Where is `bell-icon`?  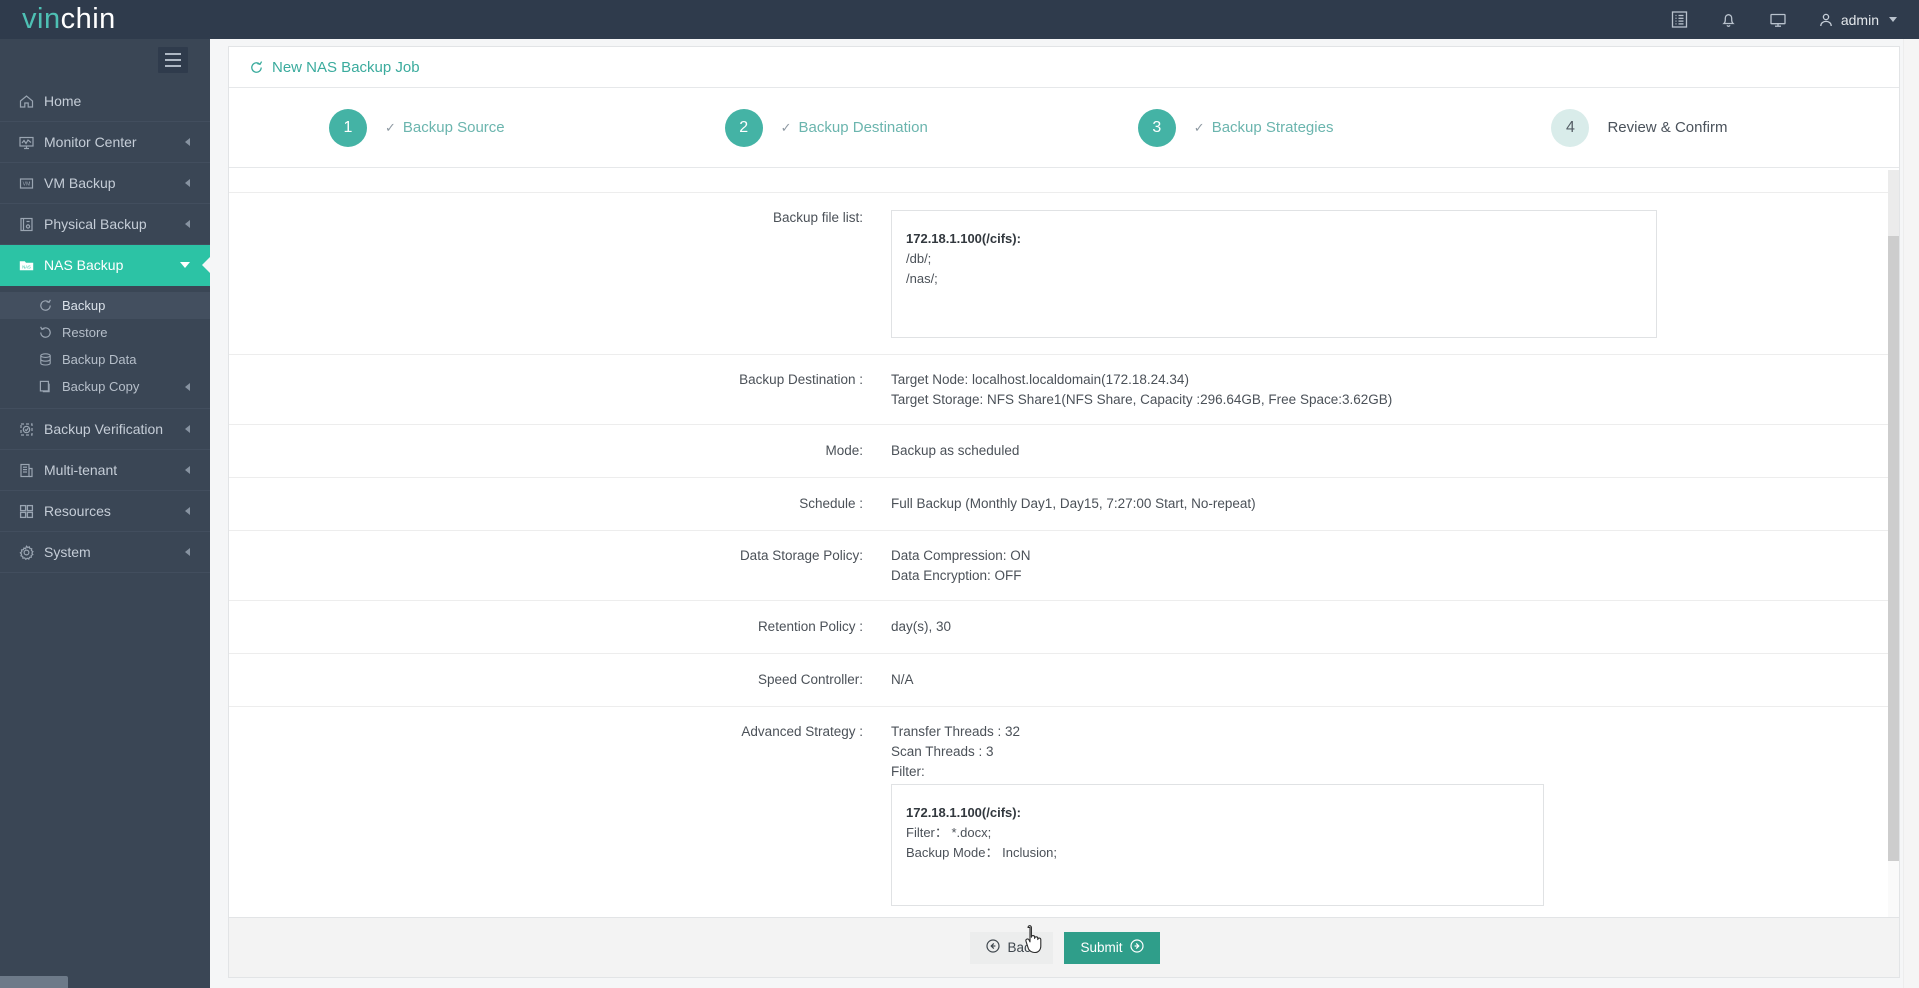
bell-icon is located at coordinates (1728, 19).